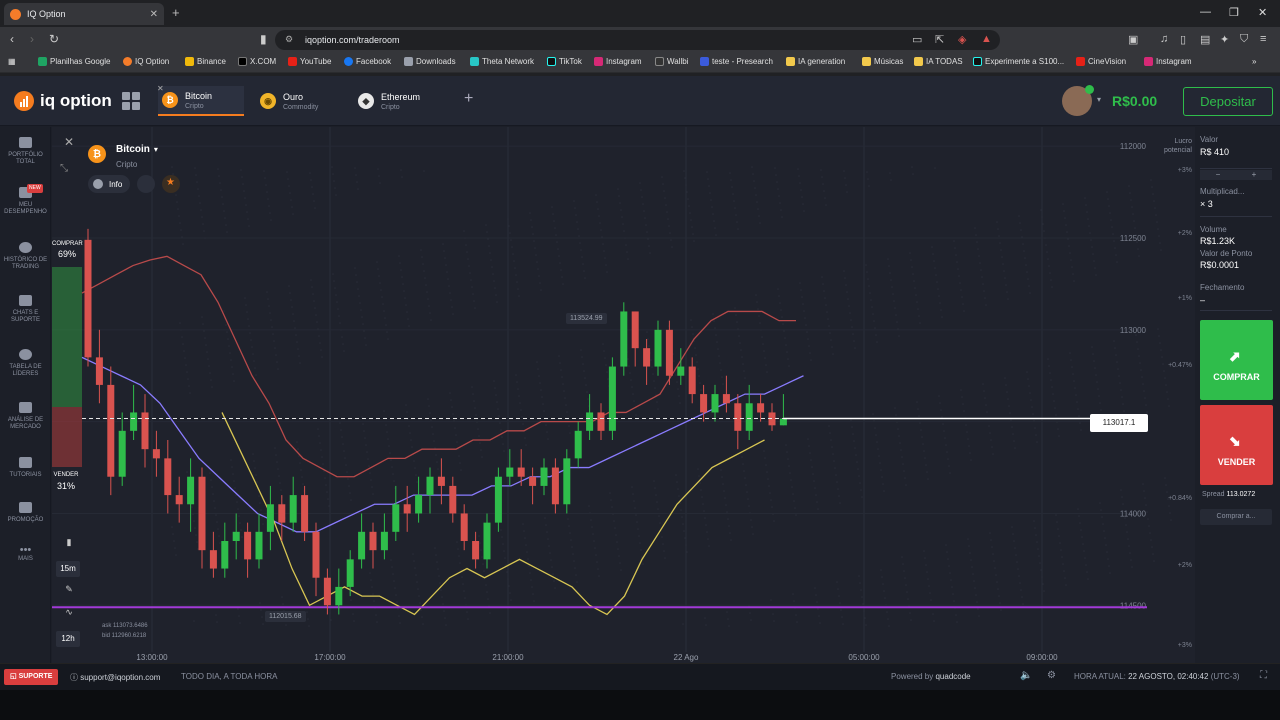 The image size is (1280, 720). I want to click on asset-tab-ethereum: ◆ Ethereum Cripto, so click(397, 101).